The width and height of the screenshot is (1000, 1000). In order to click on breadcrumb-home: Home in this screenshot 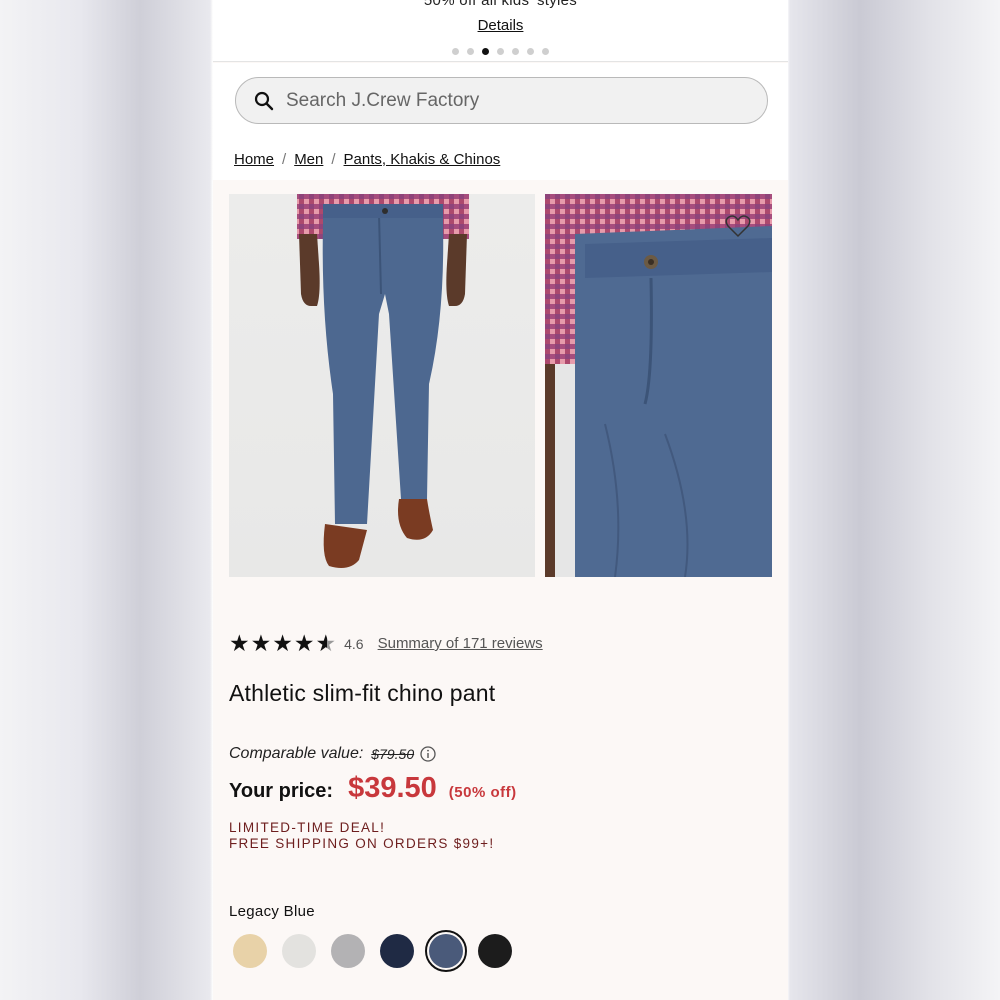, I will do `click(254, 159)`.